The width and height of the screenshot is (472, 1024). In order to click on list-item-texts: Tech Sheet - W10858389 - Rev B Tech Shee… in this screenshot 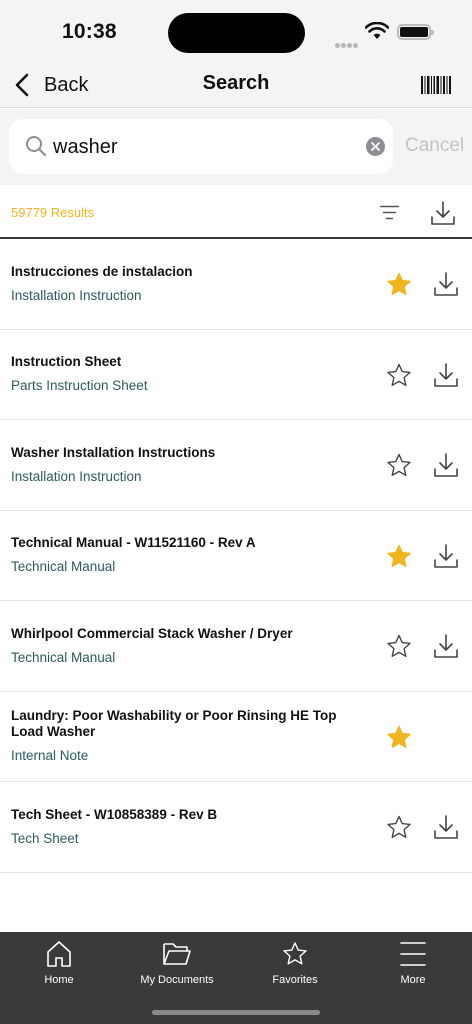, I will do `click(186, 827)`.